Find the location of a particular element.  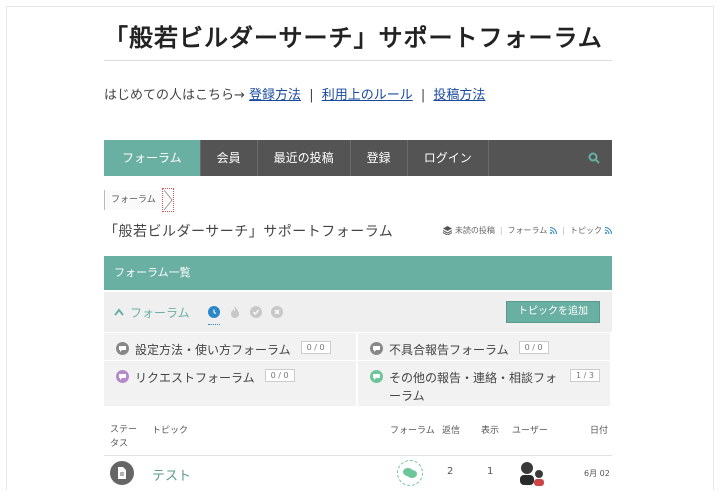

column-topic: トピック is located at coordinates (170, 431).